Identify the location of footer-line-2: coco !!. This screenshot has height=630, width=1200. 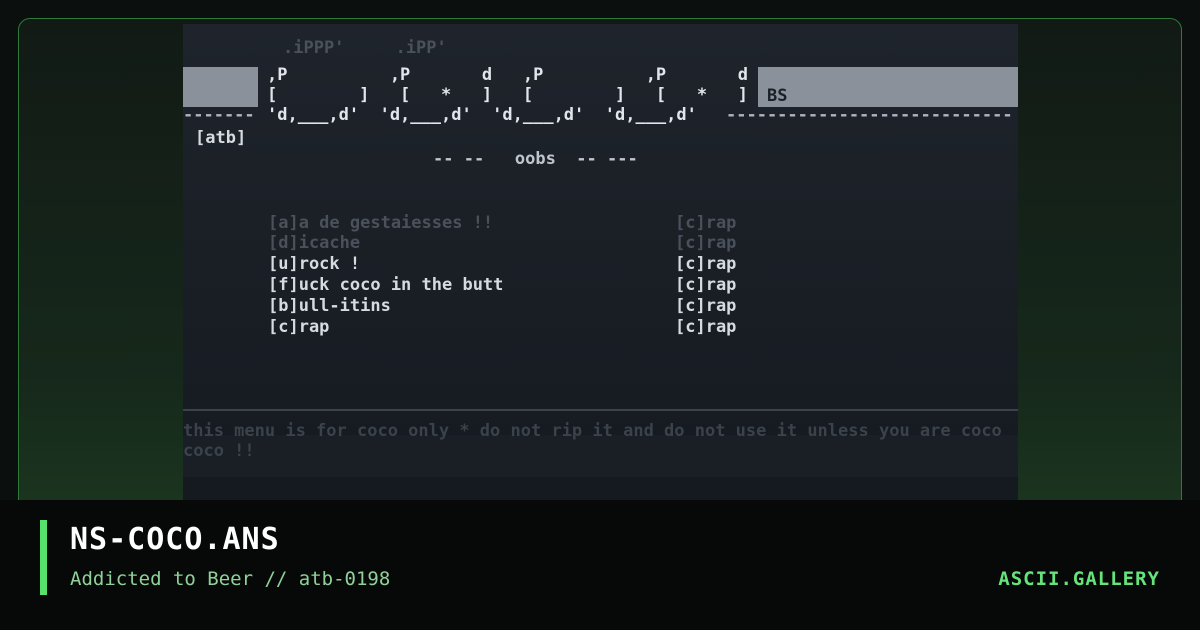
(219, 451).